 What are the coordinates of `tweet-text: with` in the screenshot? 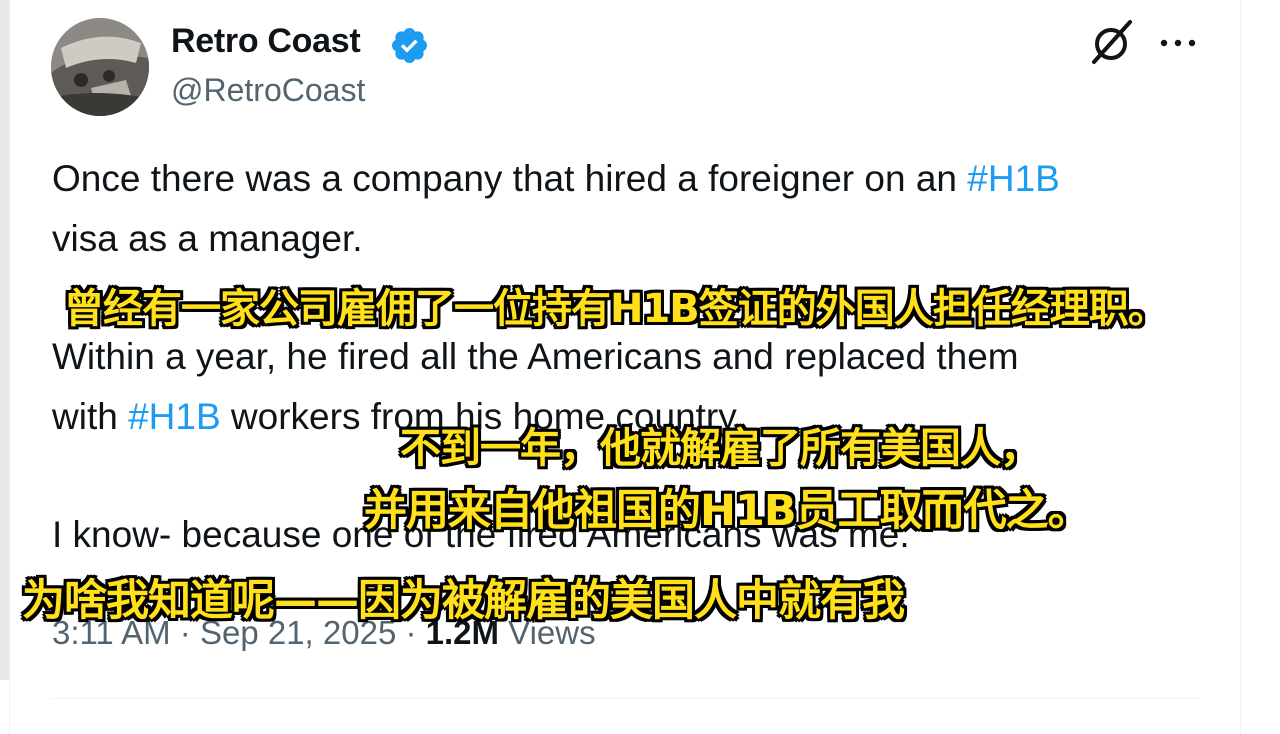 It's located at (90, 416).